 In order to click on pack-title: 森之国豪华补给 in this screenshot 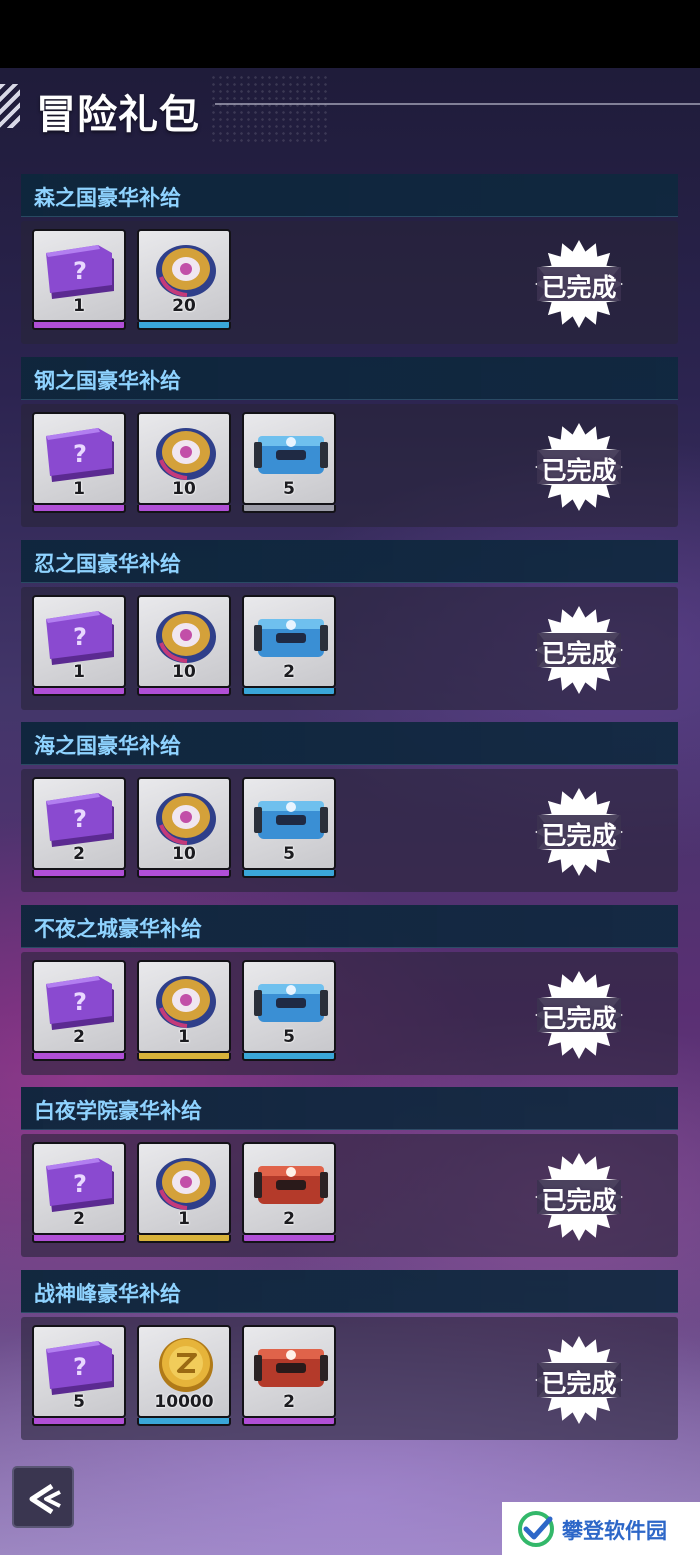, I will do `click(107, 198)`.